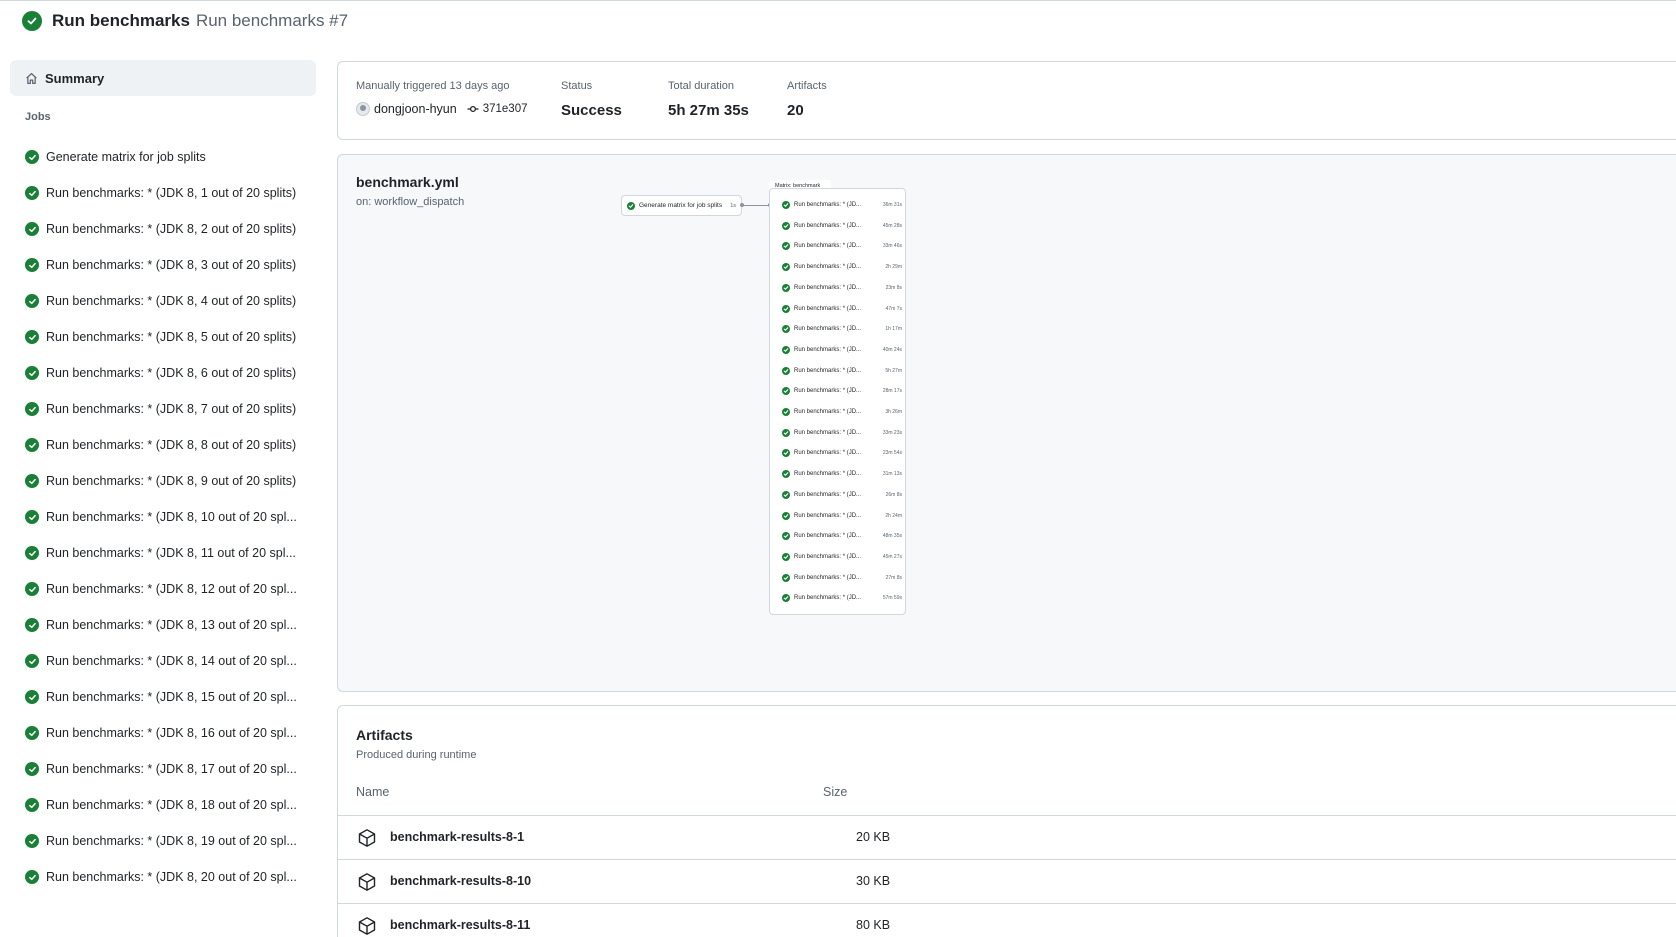 The width and height of the screenshot is (1676, 937). Describe the element at coordinates (842, 205) in the screenshot. I see `matrix-job-node: Run benchmarks: * (JD... 36m 31s` at that location.